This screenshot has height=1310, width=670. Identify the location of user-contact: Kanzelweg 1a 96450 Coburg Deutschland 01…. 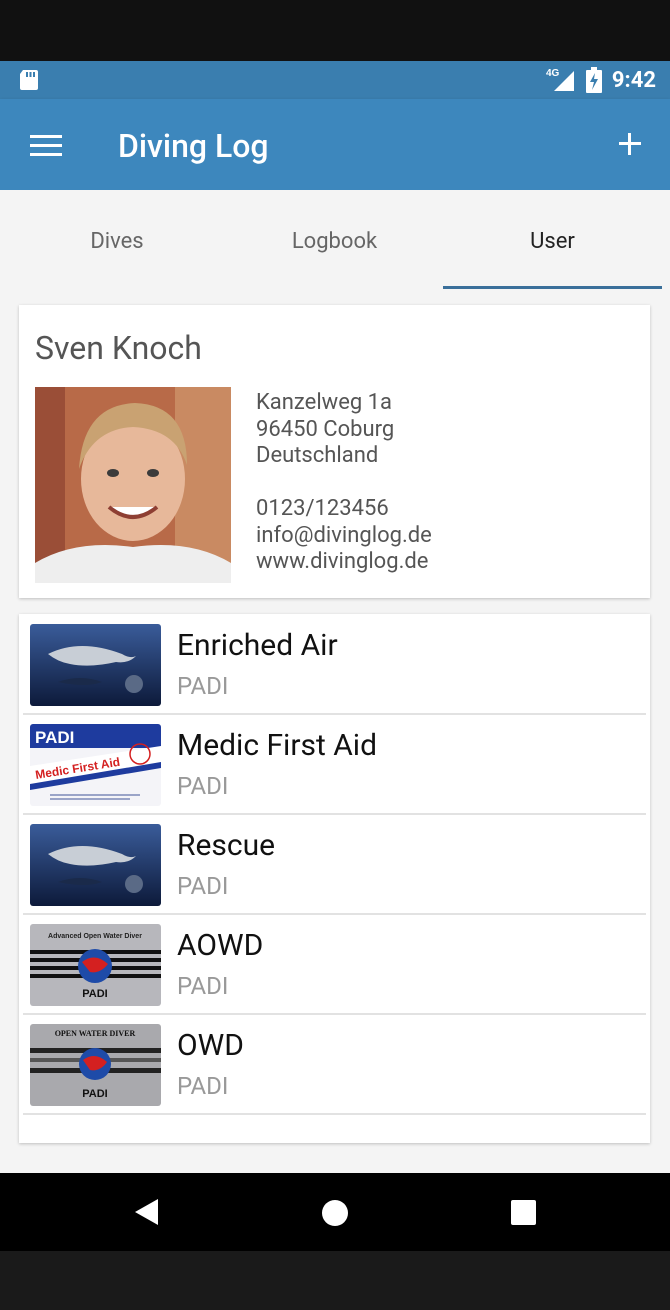
(344, 483).